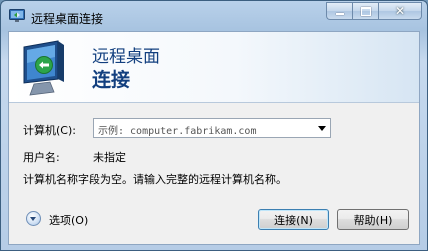 This screenshot has height=251, width=428. What do you see at coordinates (339, 11) in the screenshot?
I see `minimize-button` at bounding box center [339, 11].